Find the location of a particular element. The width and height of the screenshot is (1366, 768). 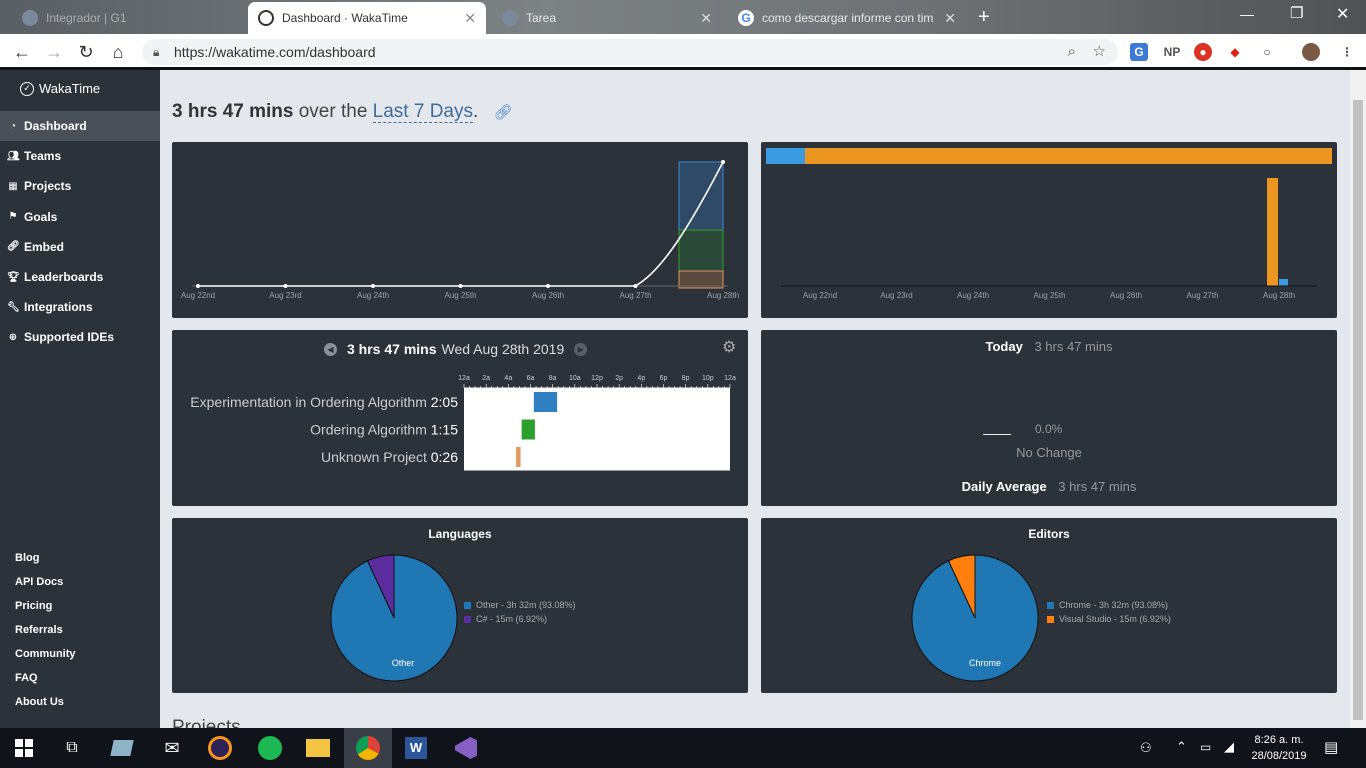

sidebar-item-projects: ▦ Projects is located at coordinates (80, 186).